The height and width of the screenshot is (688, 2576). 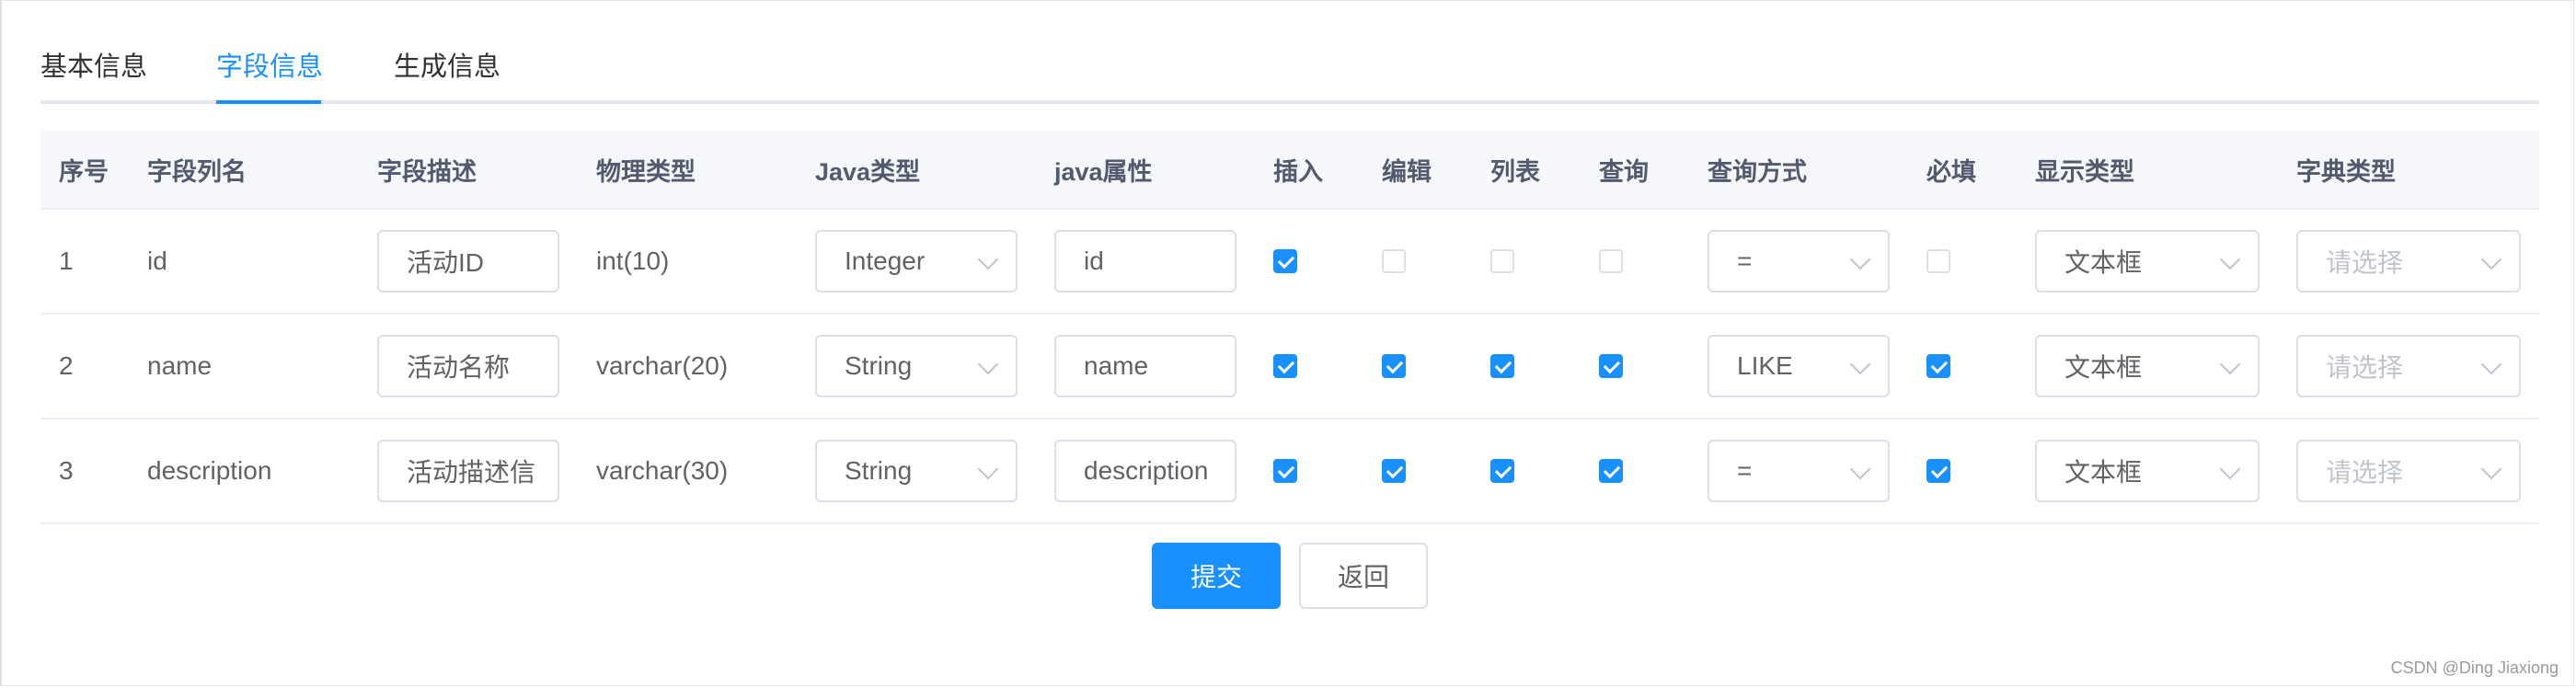 What do you see at coordinates (1289, 70) in the screenshot?
I see `tab-bar: 基本信息 字段信息 生成信息` at bounding box center [1289, 70].